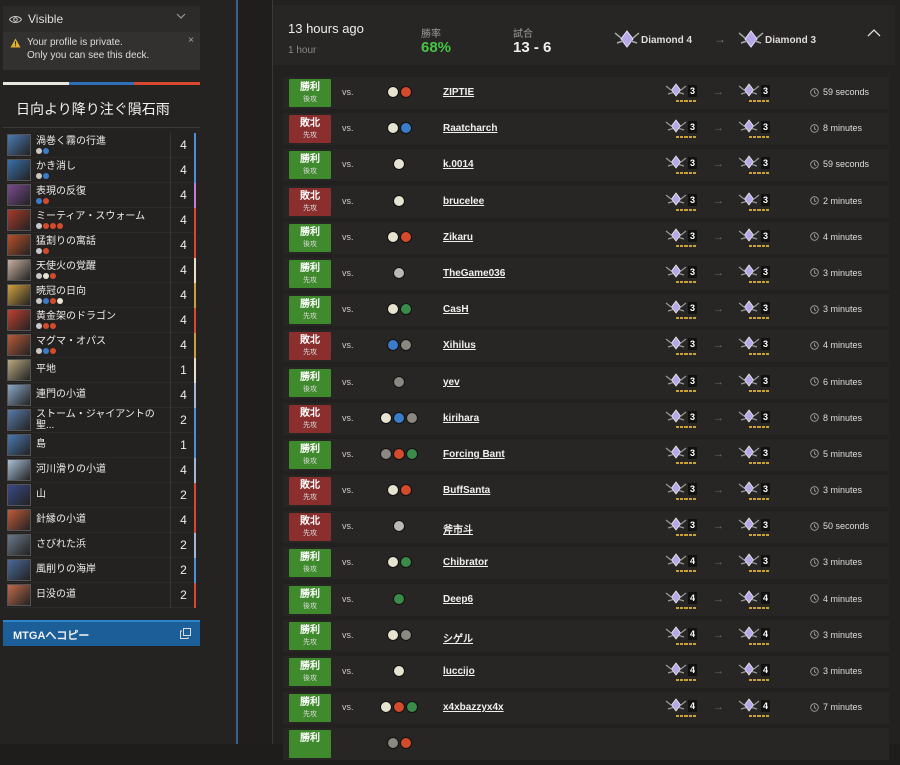 The image size is (900, 765). What do you see at coordinates (101, 19) in the screenshot?
I see `visibility-toggle: Visible` at bounding box center [101, 19].